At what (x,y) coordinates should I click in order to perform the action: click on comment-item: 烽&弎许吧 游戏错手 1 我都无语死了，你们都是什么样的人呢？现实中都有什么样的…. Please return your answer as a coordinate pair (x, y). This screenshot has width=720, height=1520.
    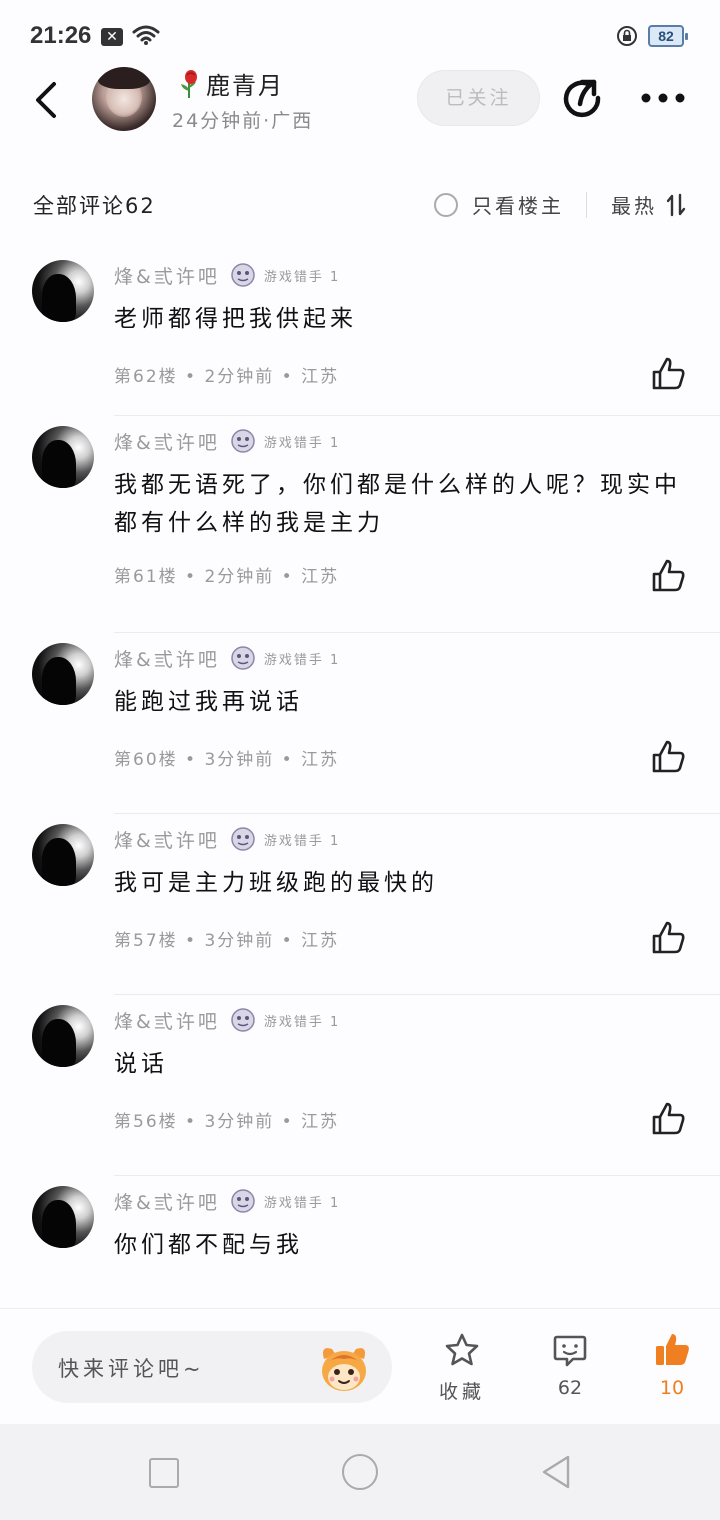
    Looking at the image, I should click on (360, 524).